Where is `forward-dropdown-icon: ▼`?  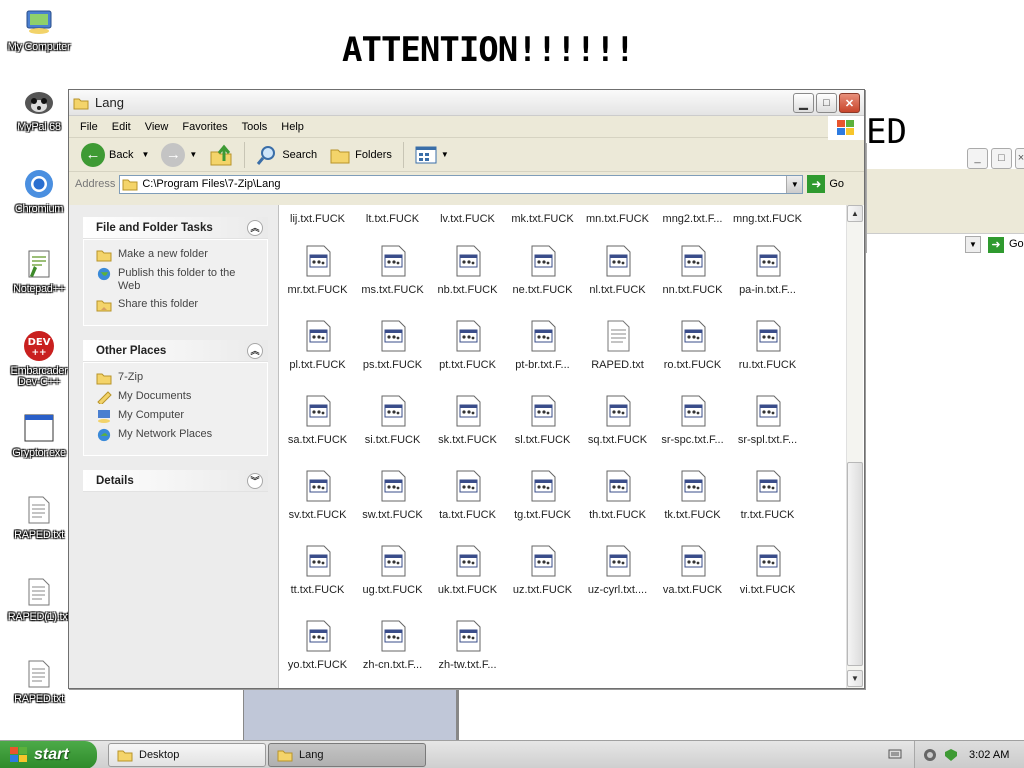
forward-dropdown-icon: ▼ is located at coordinates (193, 154).